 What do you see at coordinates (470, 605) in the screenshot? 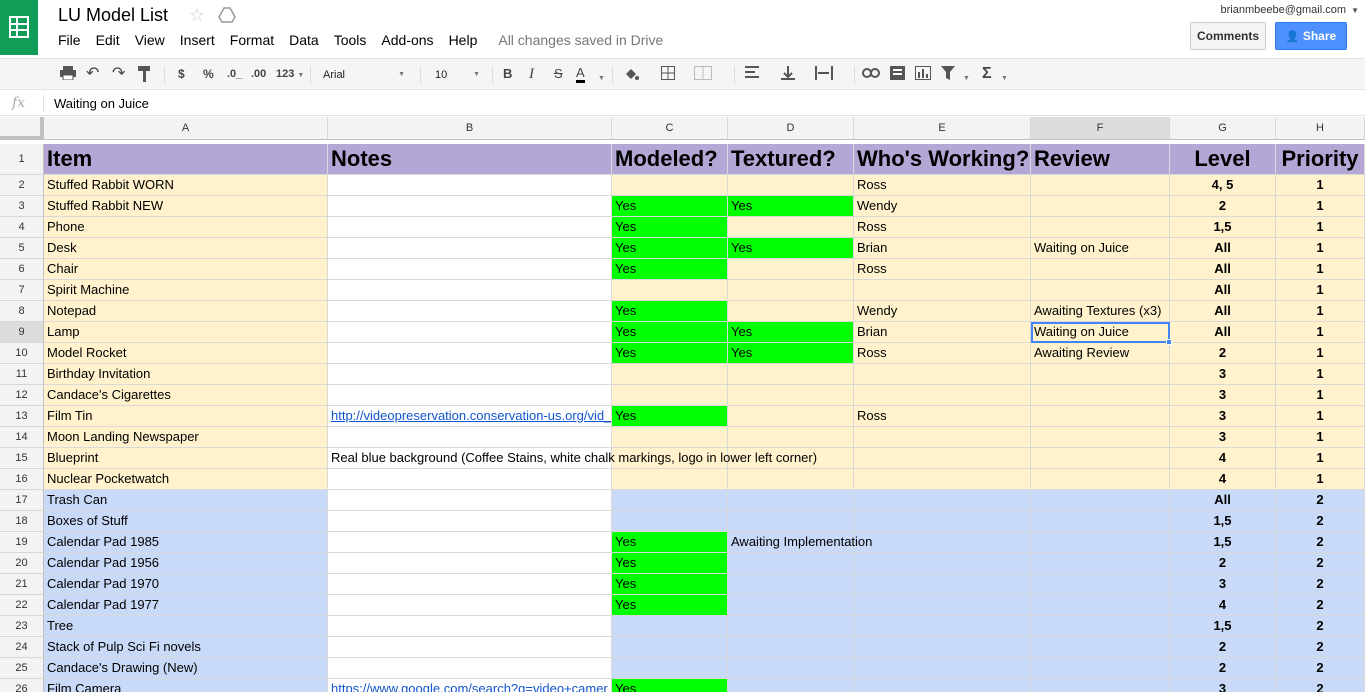
I see `cell-b22` at bounding box center [470, 605].